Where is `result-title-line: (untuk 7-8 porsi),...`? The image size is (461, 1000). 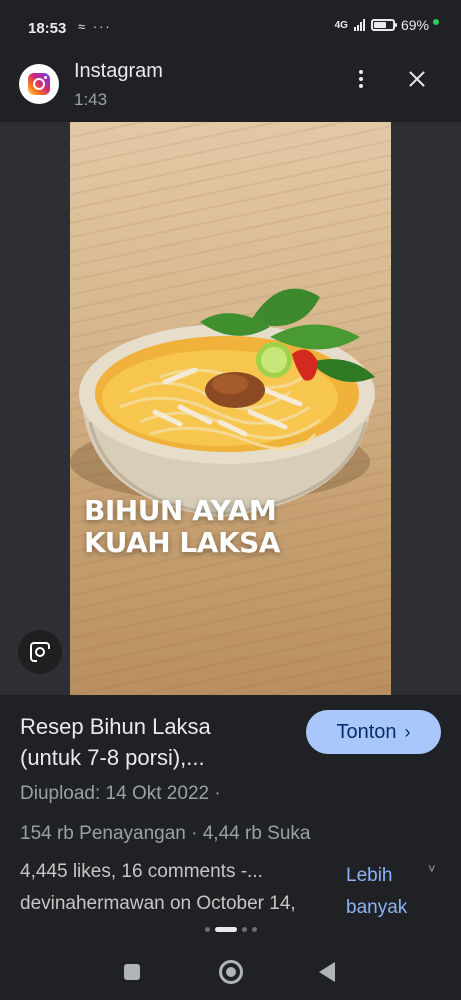 result-title-line: (untuk 7-8 porsi),... is located at coordinates (112, 757).